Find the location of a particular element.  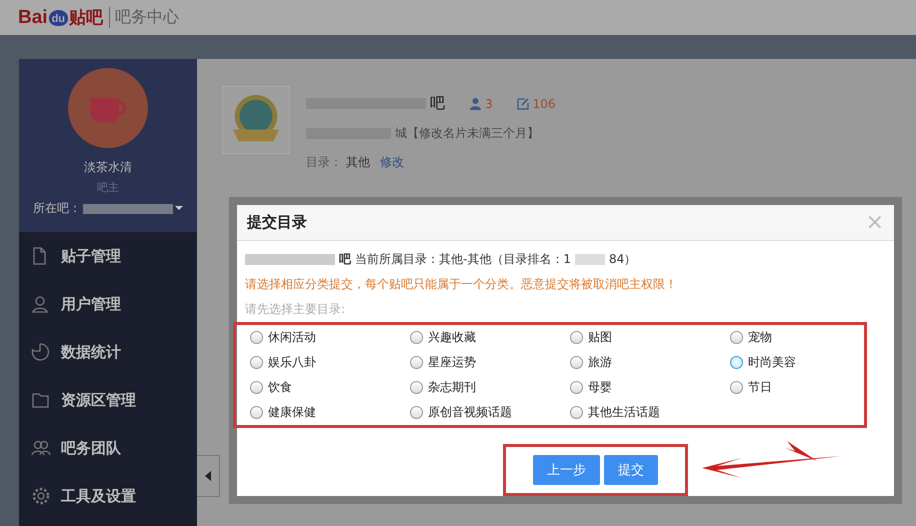

post-count: 106 is located at coordinates (544, 103).